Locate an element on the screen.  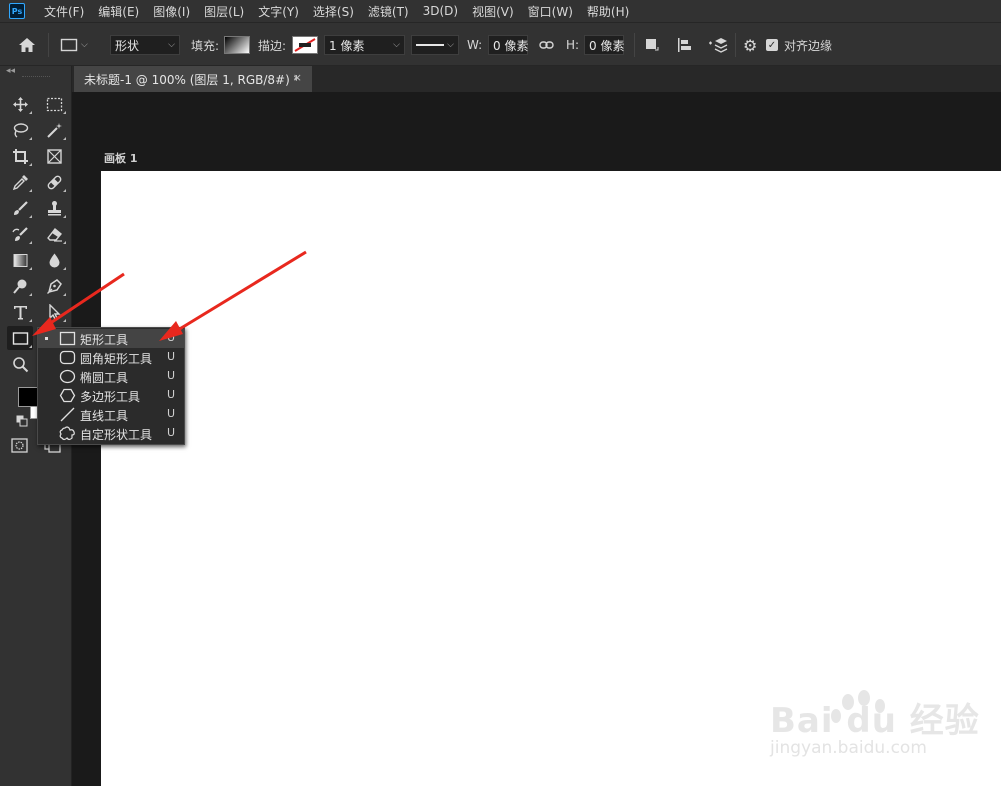
artboard-label: 画板 1 is located at coordinates (120, 158).